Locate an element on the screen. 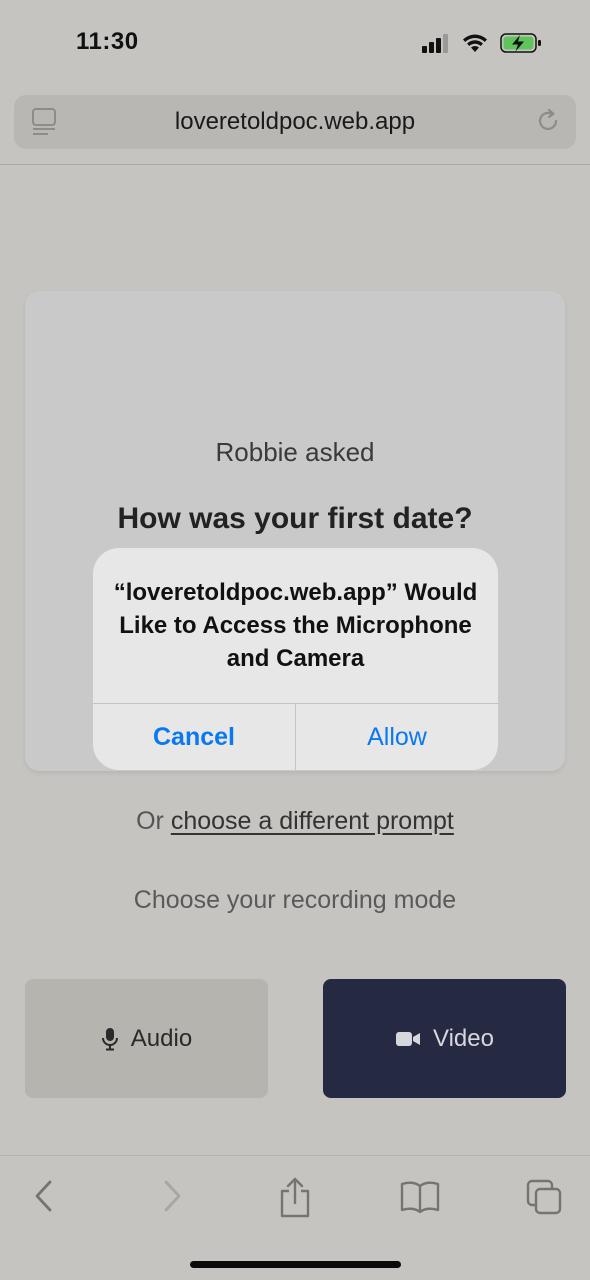  prompt-question: How was your first date? is located at coordinates (295, 518).